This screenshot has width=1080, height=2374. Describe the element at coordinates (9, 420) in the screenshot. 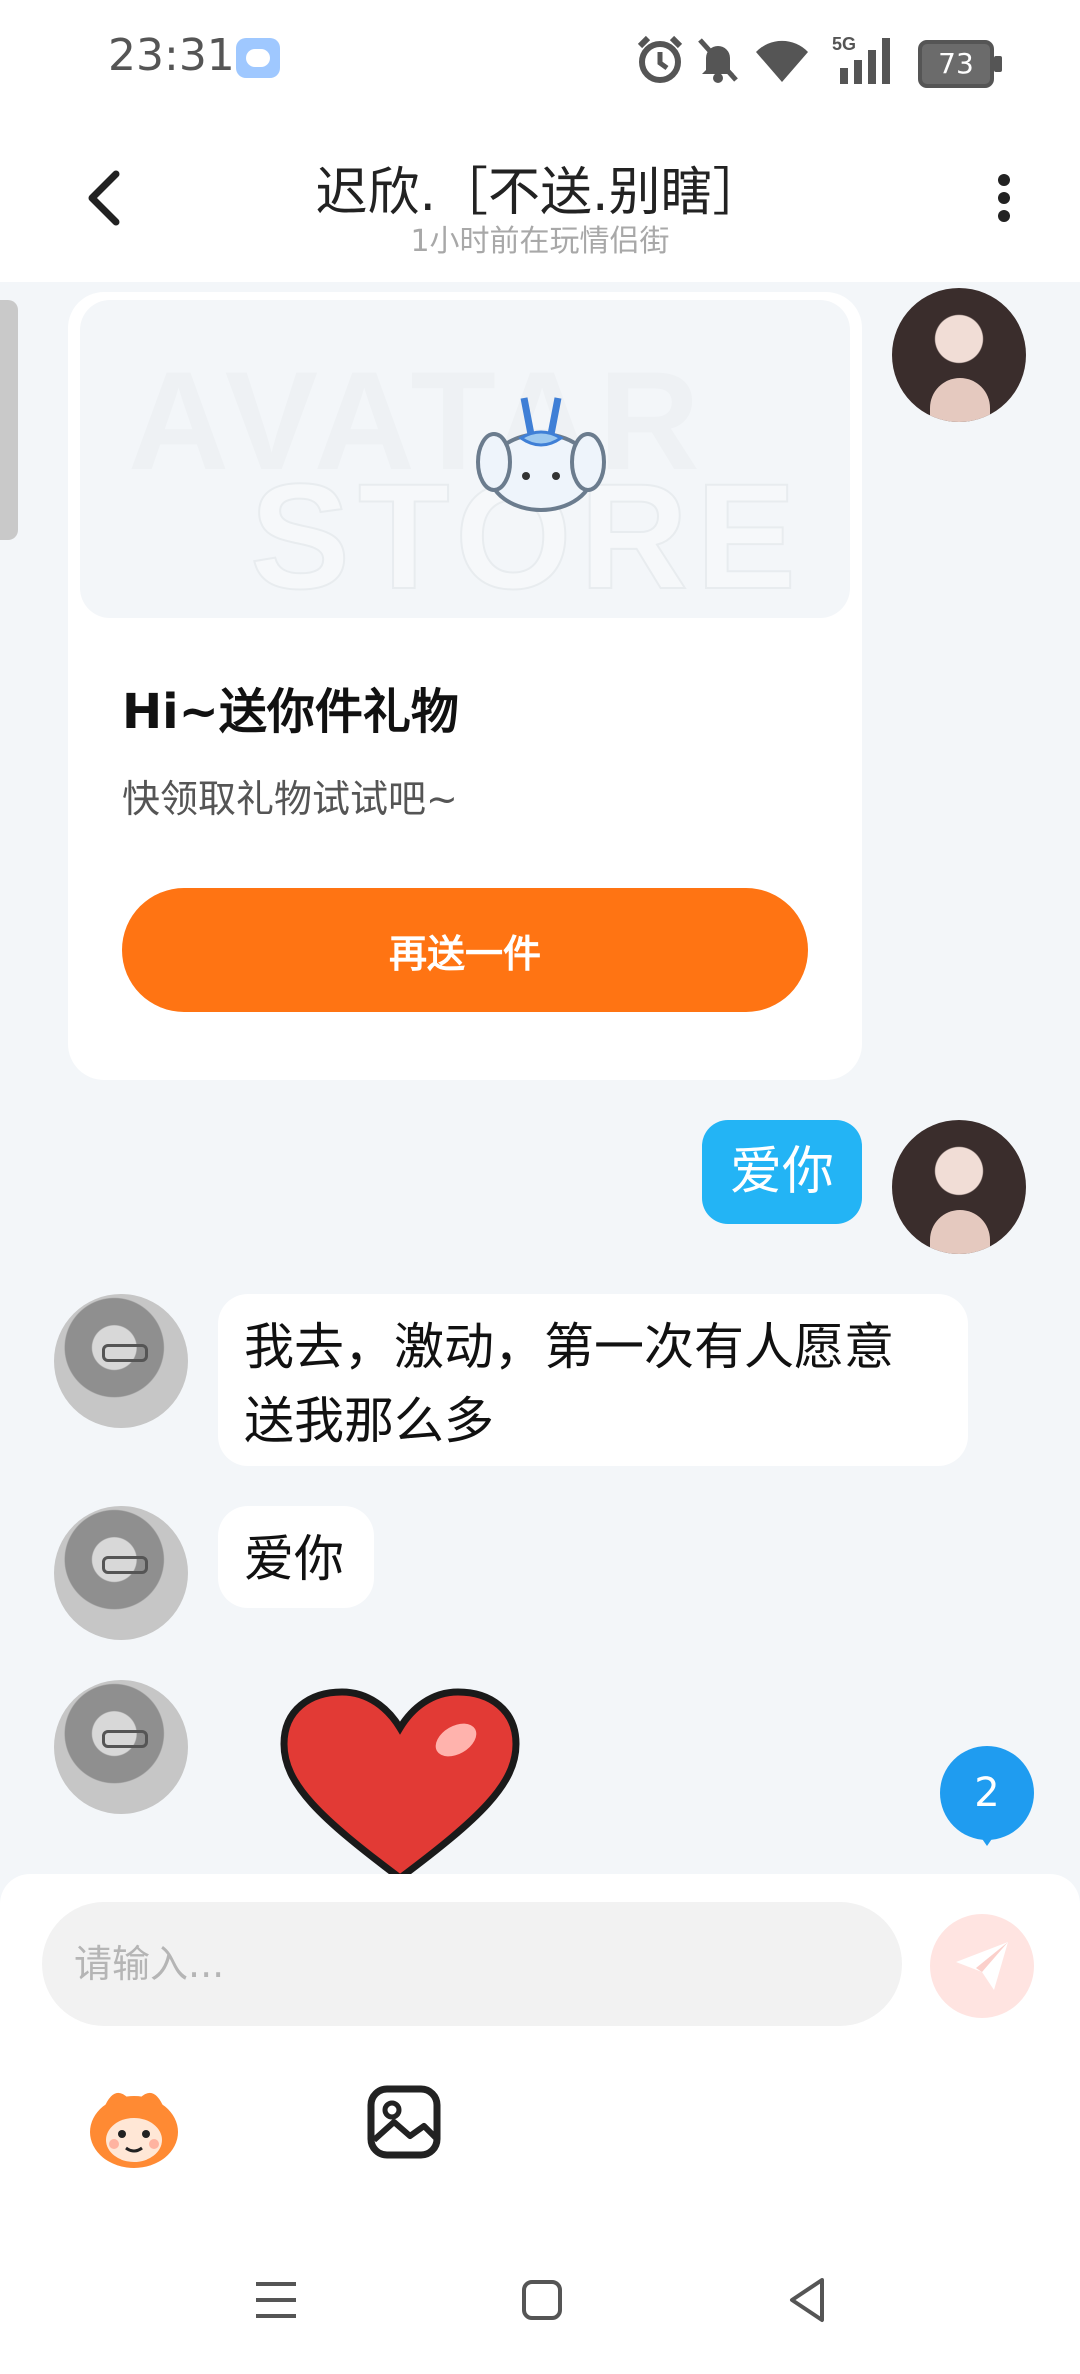

I see `scrollbar` at that location.